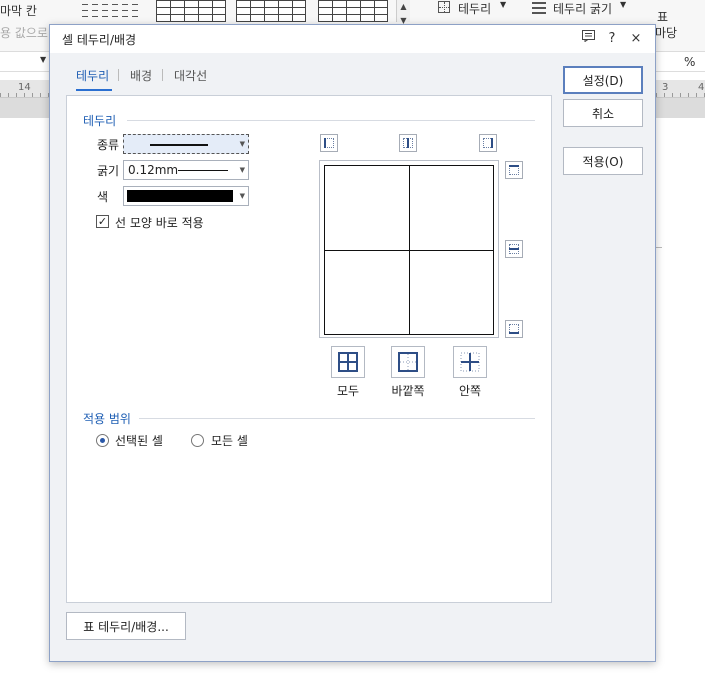 The image size is (705, 684). I want to click on tab-diagonal: 대각선, so click(190, 75).